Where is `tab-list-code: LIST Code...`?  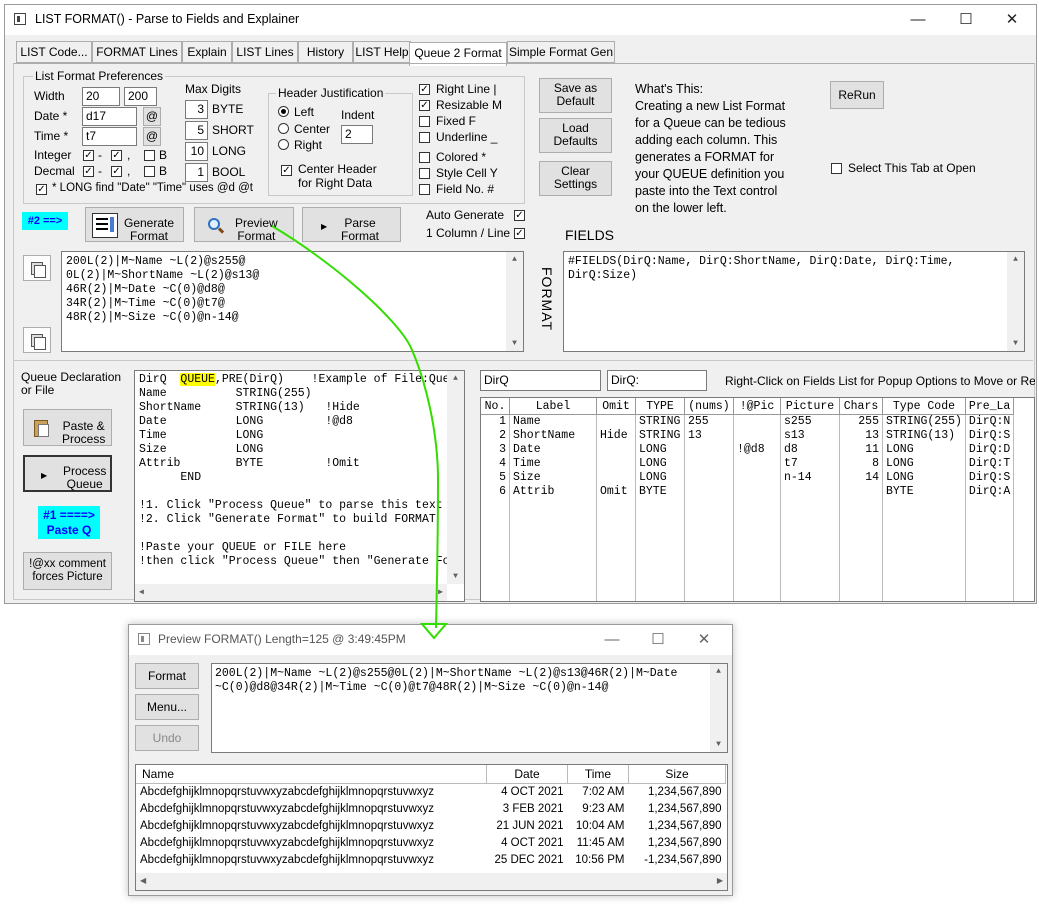
tab-list-code: LIST Code... is located at coordinates (54, 52).